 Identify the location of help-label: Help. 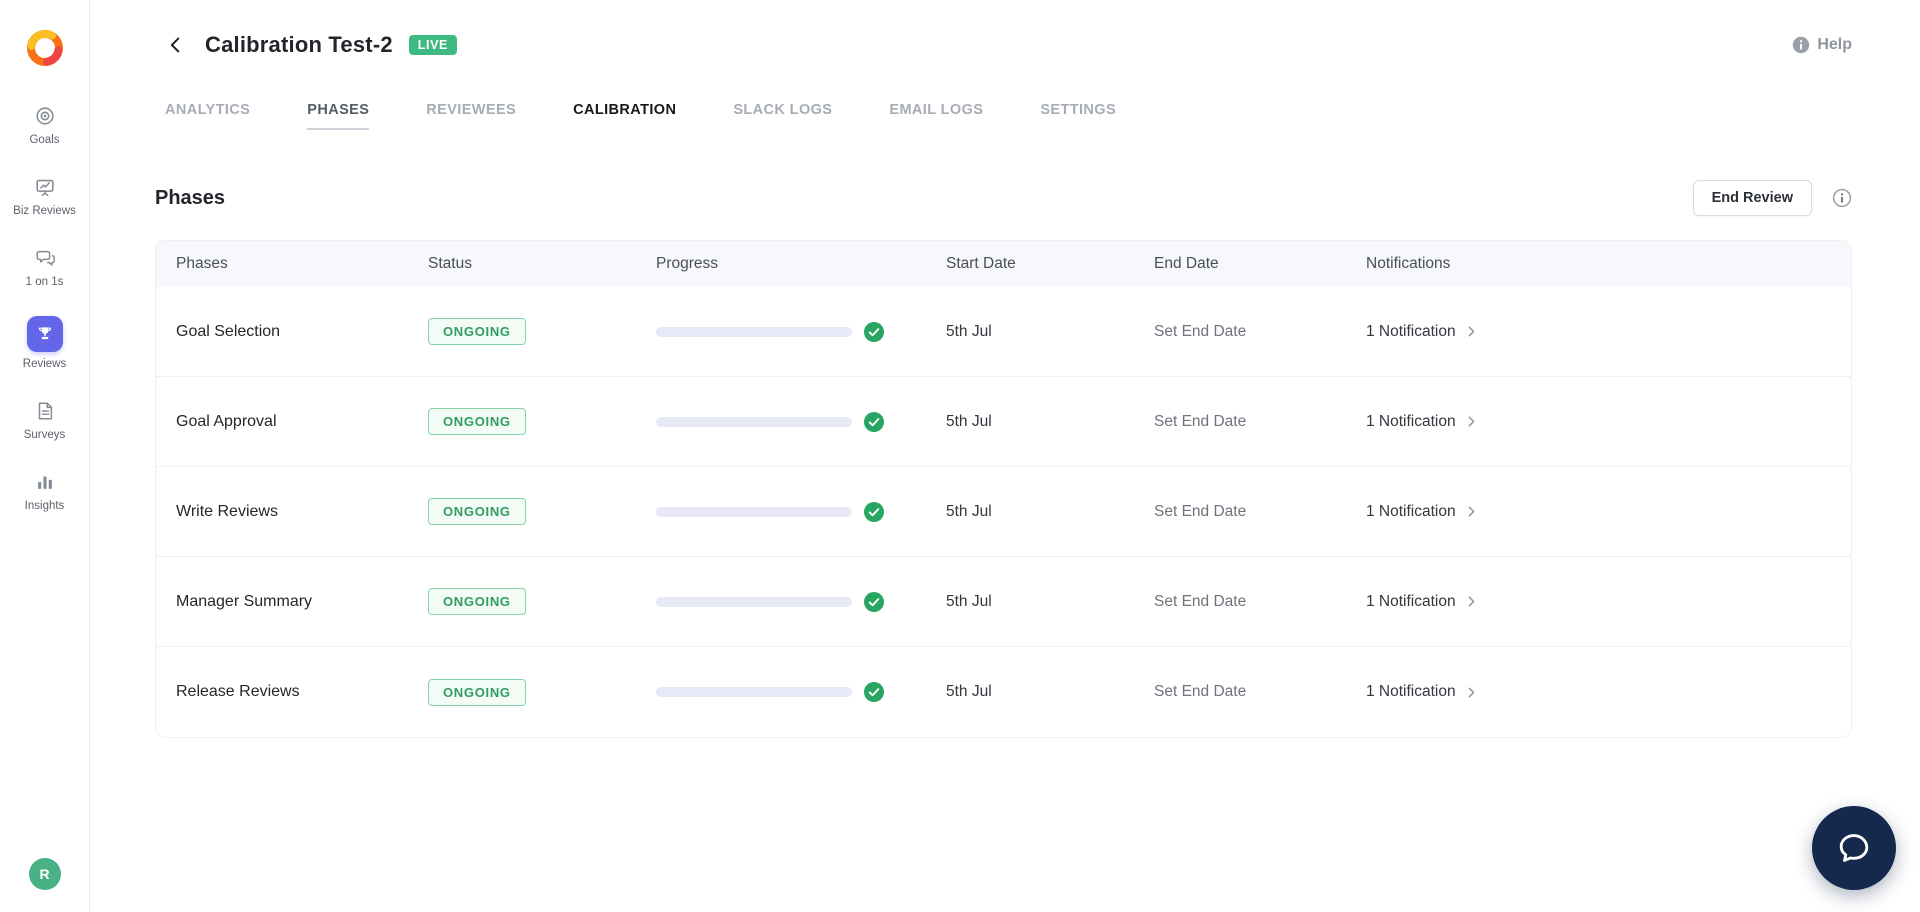
(1834, 44).